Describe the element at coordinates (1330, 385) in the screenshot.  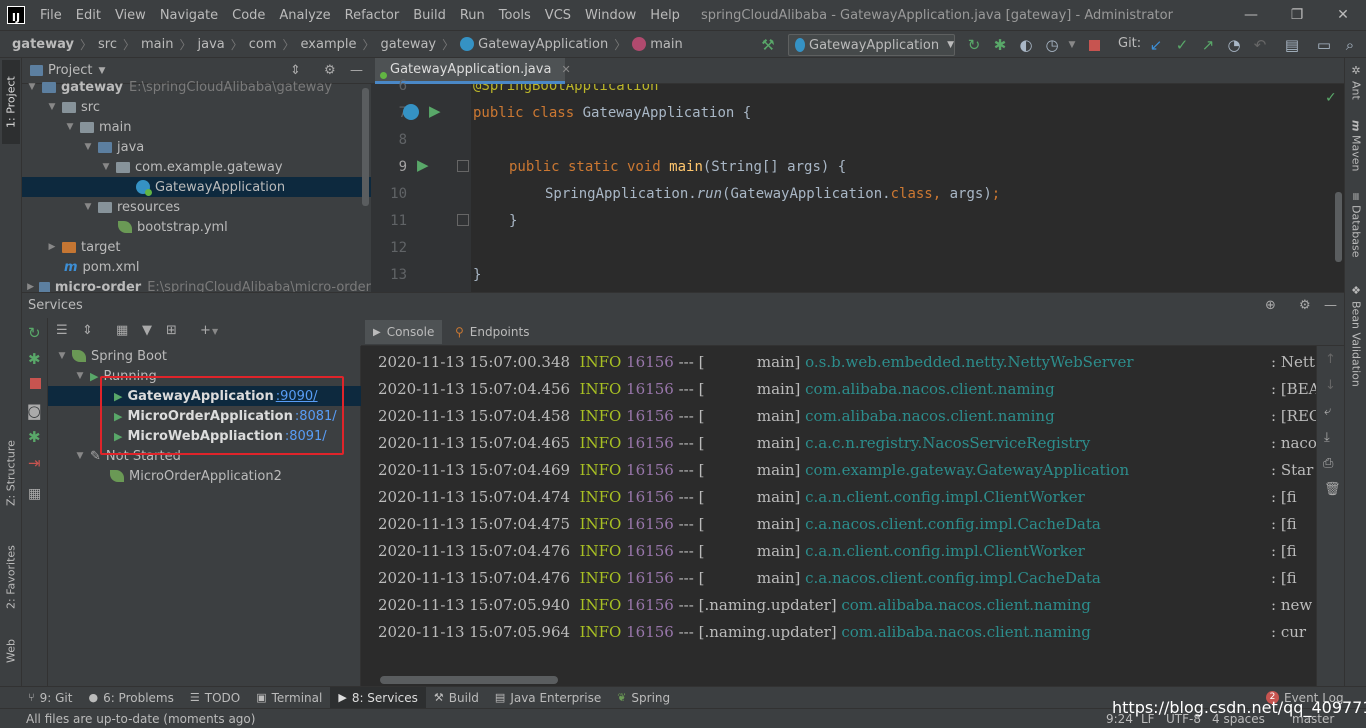
I see `arrow-down-icon: ↓` at that location.